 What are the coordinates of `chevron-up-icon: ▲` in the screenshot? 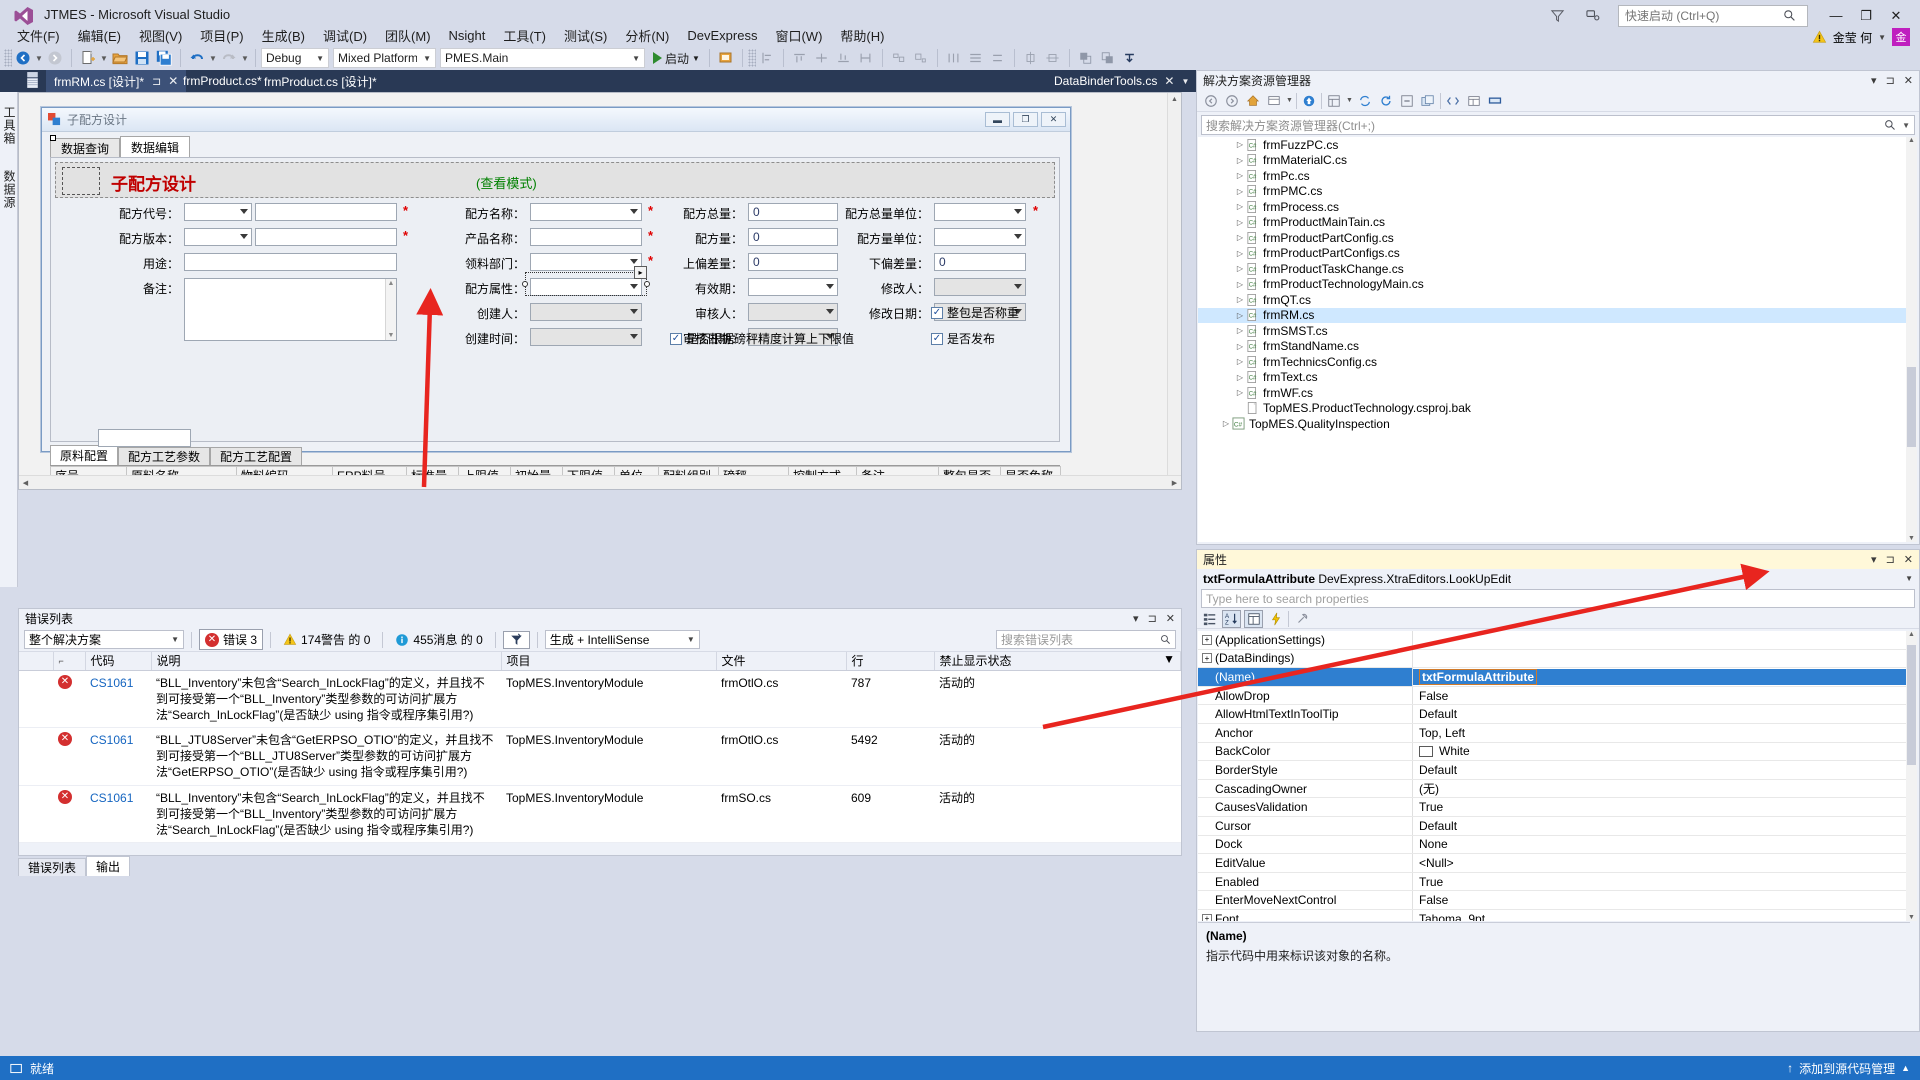 It's located at (1905, 1068).